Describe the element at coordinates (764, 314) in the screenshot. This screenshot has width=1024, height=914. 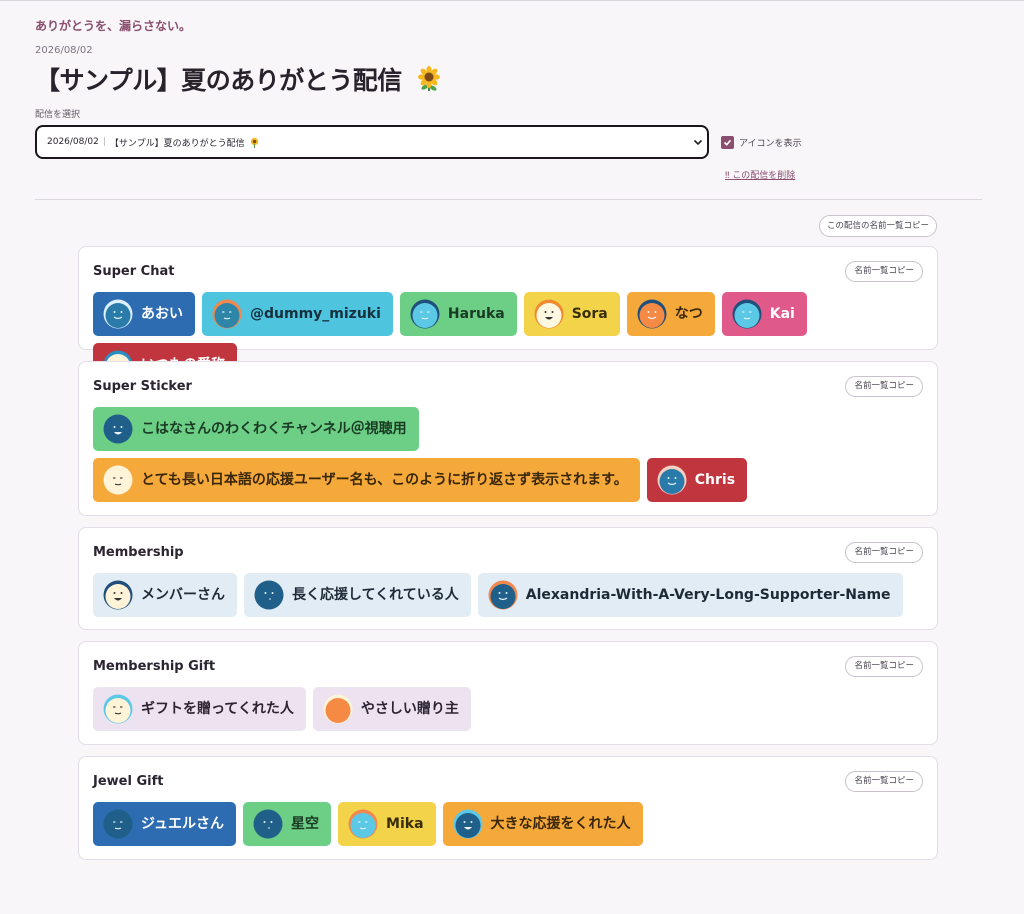
I see `supporter-chip: Kai` at that location.